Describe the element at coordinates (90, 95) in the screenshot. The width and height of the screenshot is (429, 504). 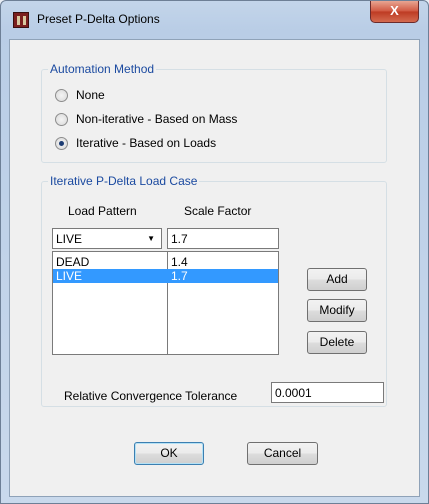
I see `radio-none-label: None` at that location.